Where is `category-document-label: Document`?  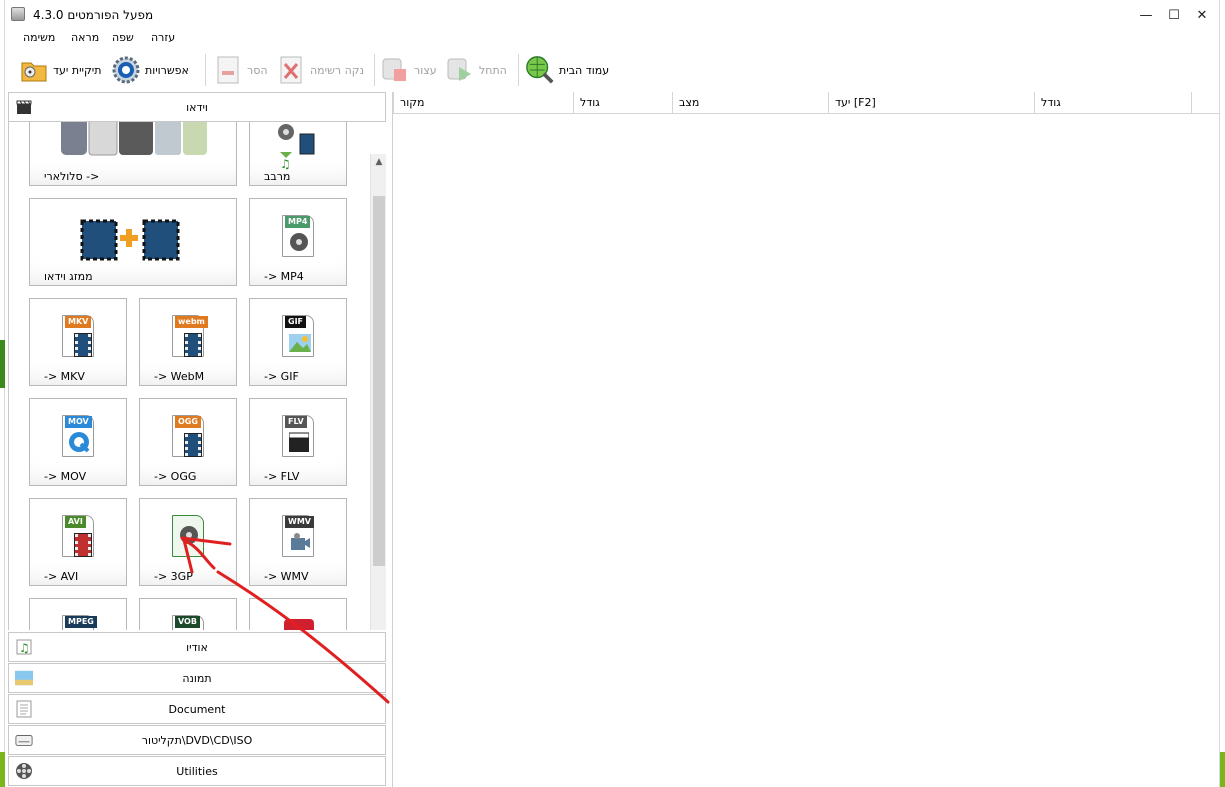 category-document-label: Document is located at coordinates (197, 709).